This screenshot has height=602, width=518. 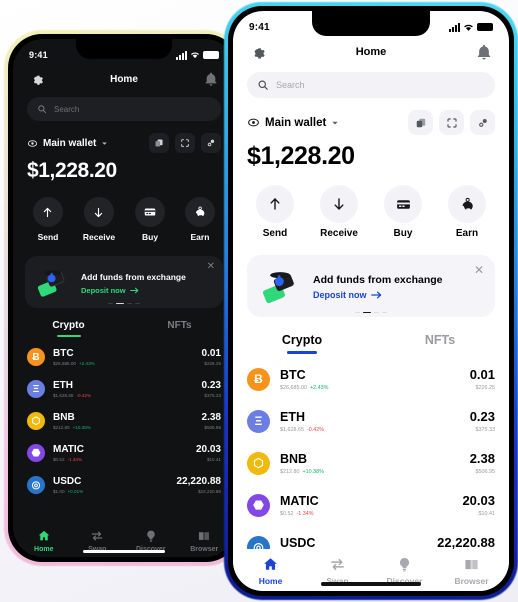 I want to click on arrow-down-icon, so click(x=98, y=212).